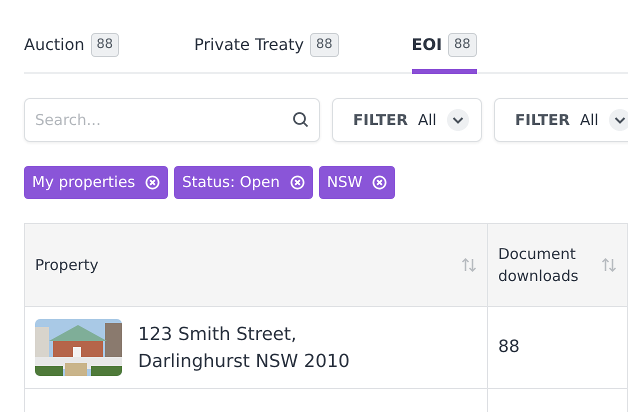 This screenshot has height=412, width=628. I want to click on tab: Auction 88, so click(72, 53).